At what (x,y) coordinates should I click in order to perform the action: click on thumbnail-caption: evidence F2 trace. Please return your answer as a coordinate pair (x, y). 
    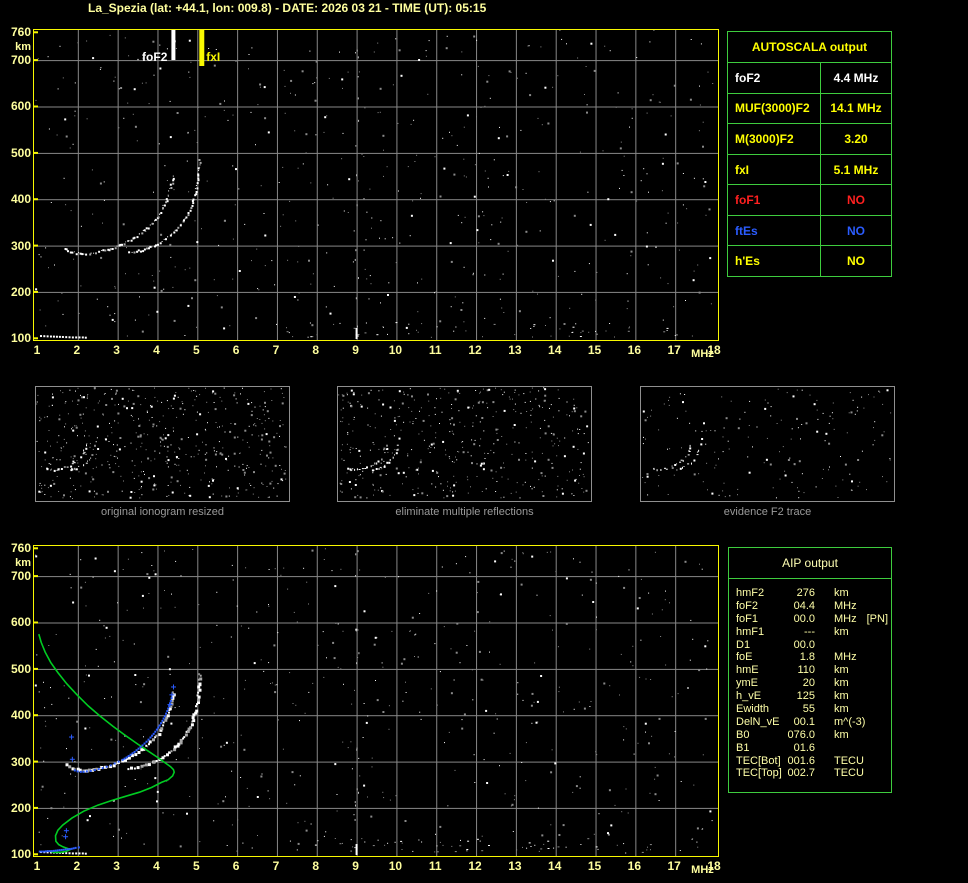
    Looking at the image, I should click on (767, 512).